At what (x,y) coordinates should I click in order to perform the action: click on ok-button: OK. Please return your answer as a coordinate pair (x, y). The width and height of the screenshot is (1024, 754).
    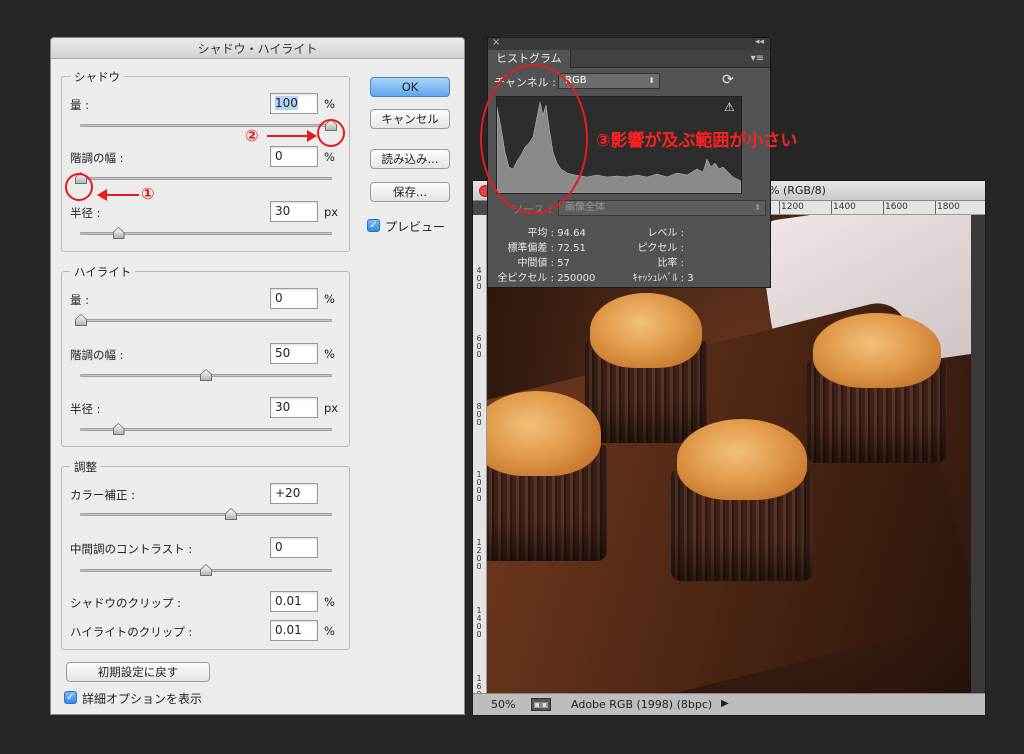
    Looking at the image, I should click on (410, 87).